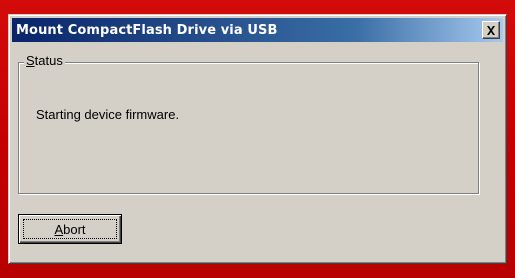  I want to click on close-button, so click(491, 30).